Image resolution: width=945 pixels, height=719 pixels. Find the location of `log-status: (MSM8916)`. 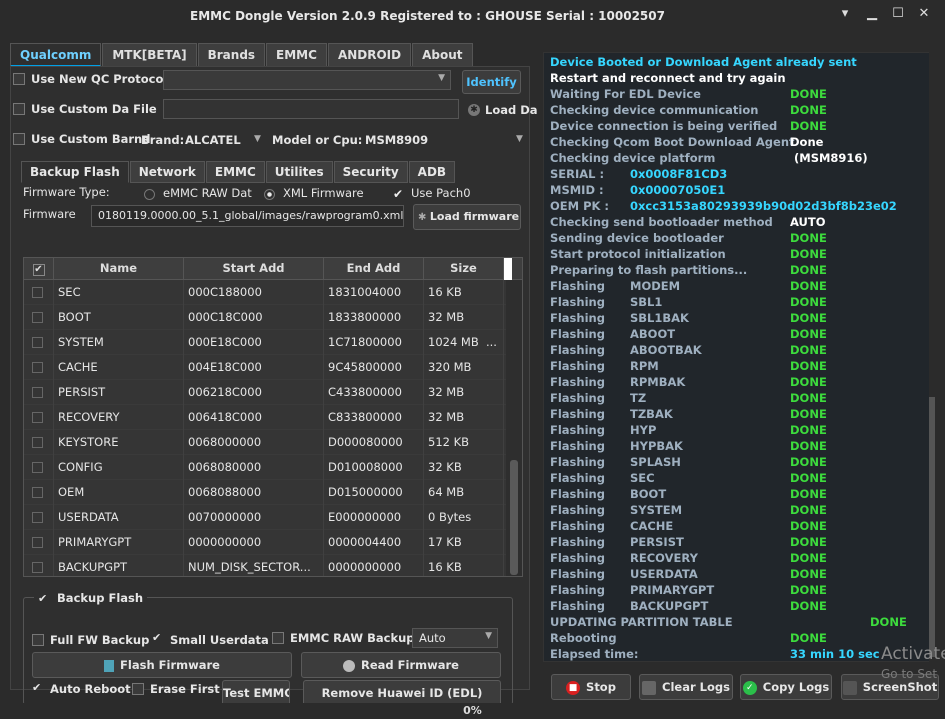

log-status: (MSM8916) is located at coordinates (831, 158).